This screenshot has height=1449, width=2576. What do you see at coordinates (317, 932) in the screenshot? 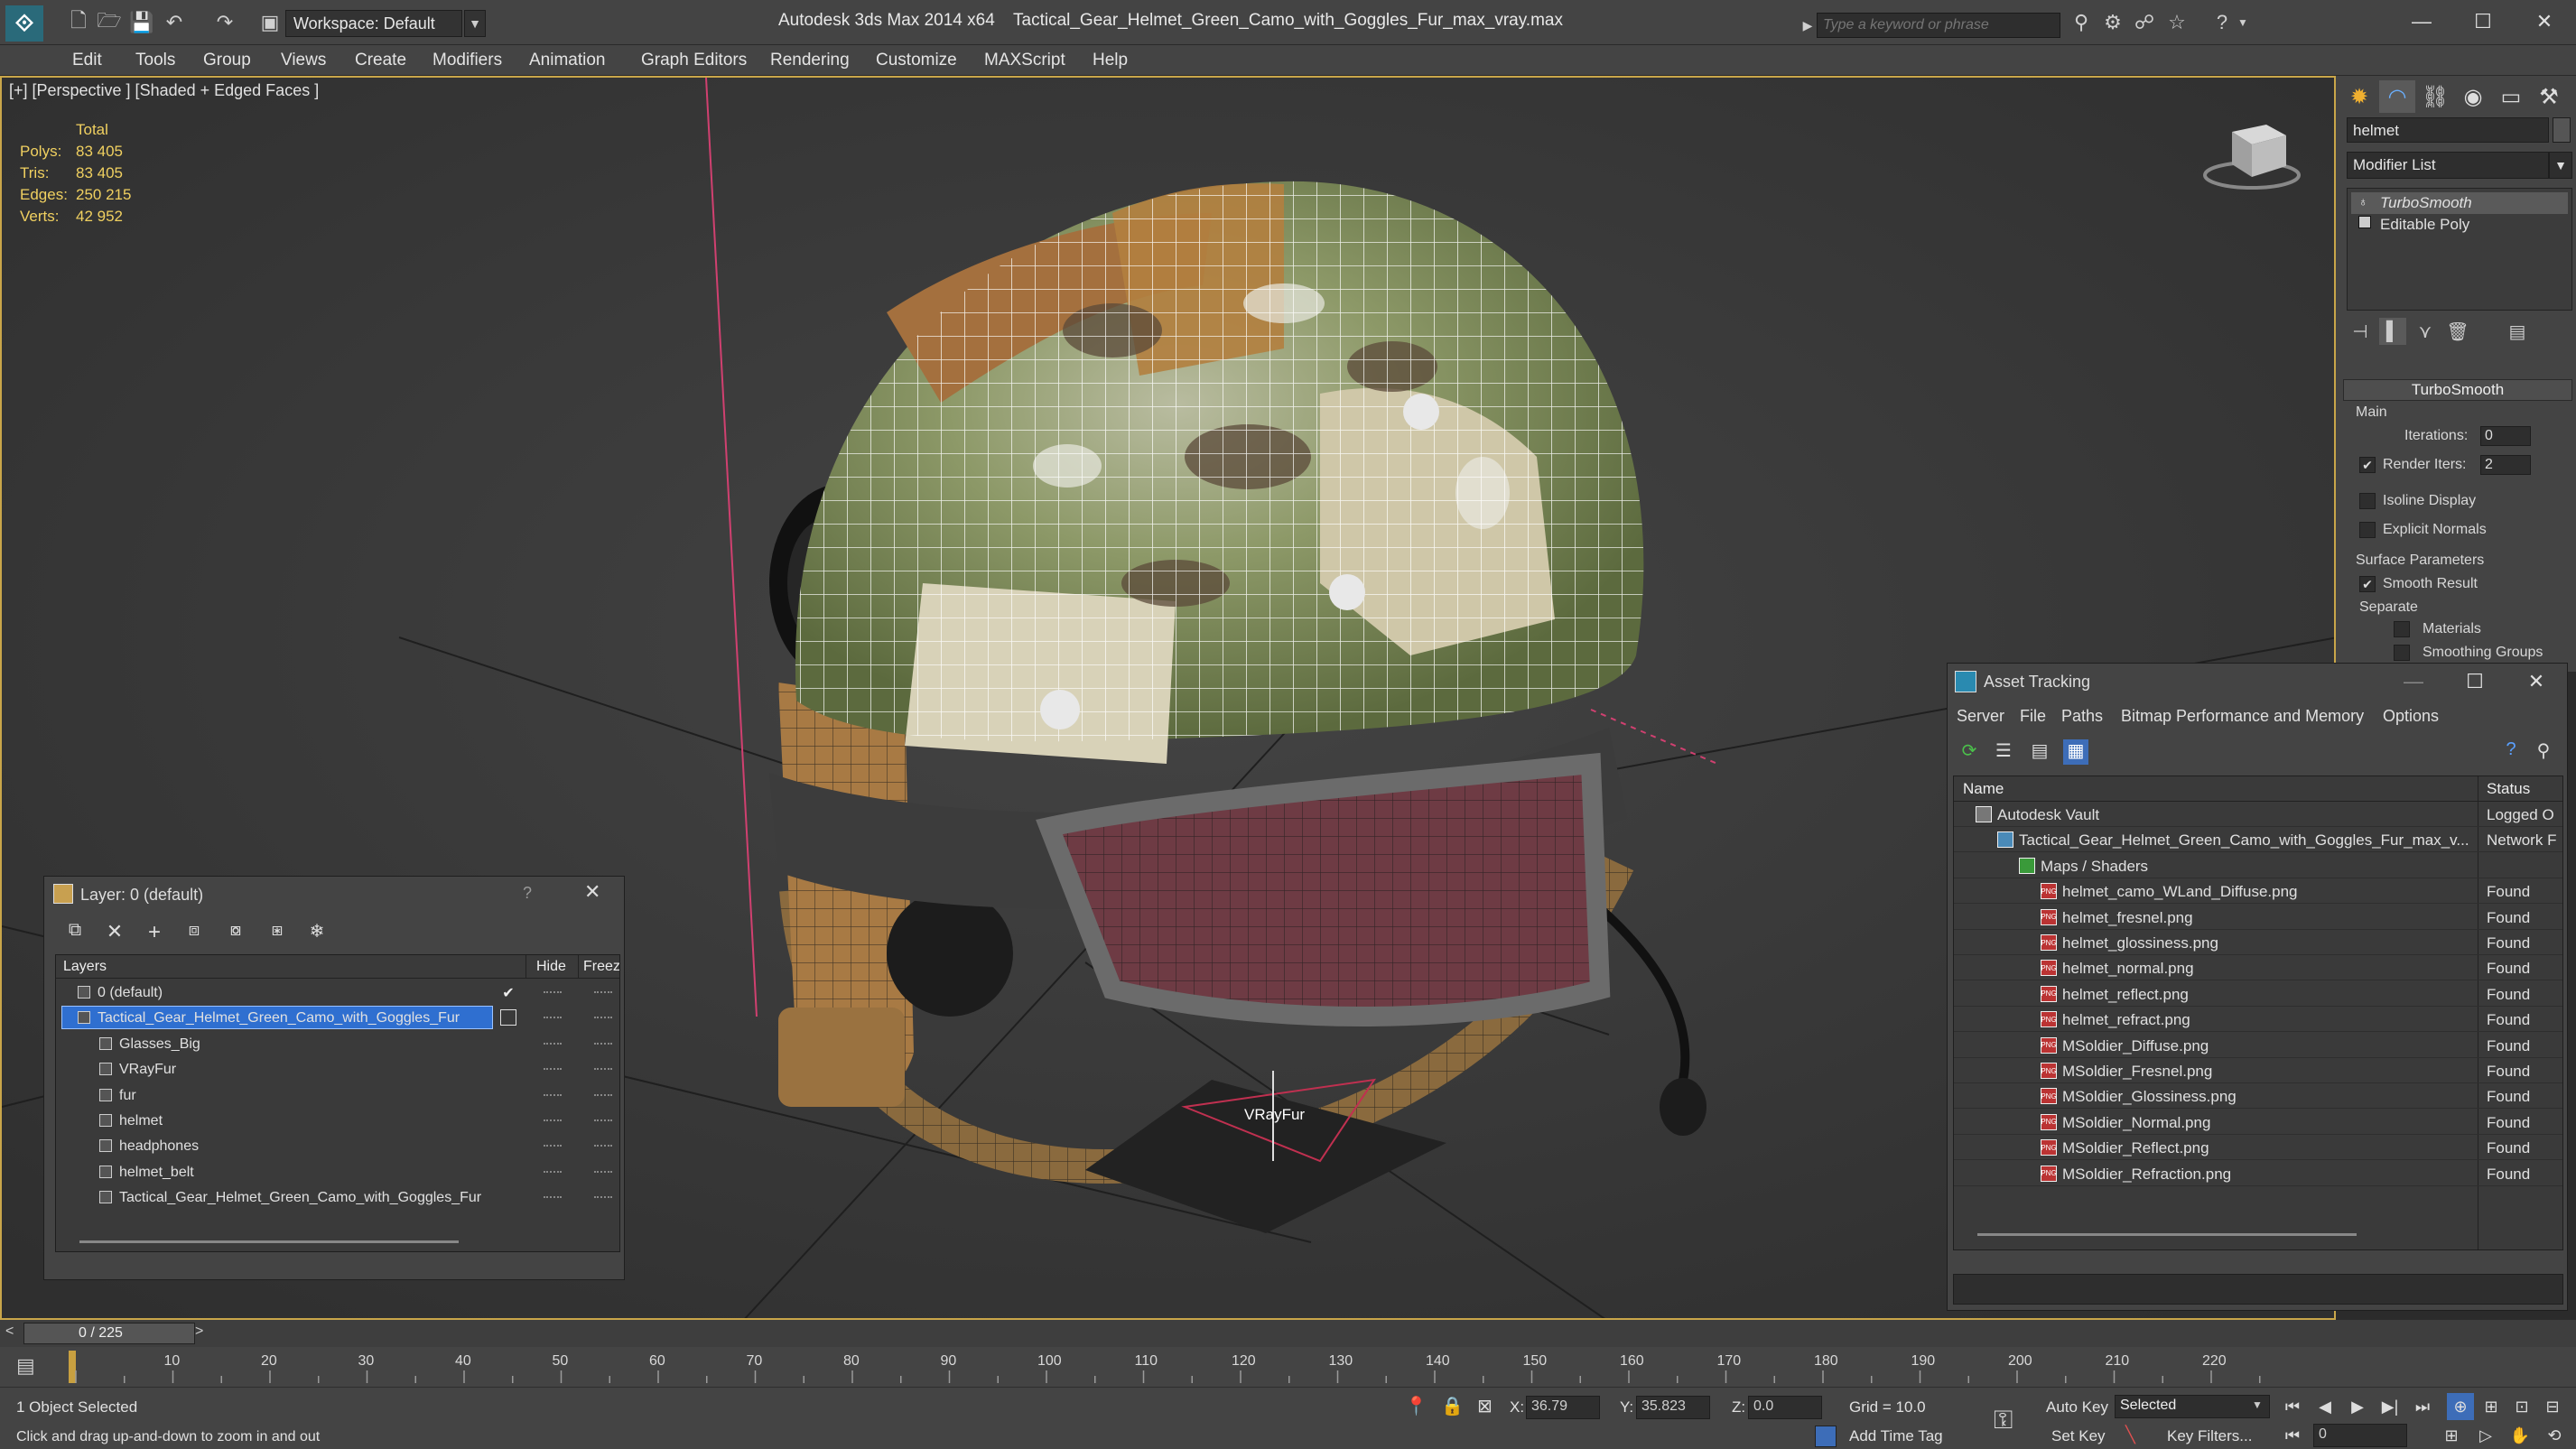
I see `freeze-all-layers-icon: ❄` at bounding box center [317, 932].